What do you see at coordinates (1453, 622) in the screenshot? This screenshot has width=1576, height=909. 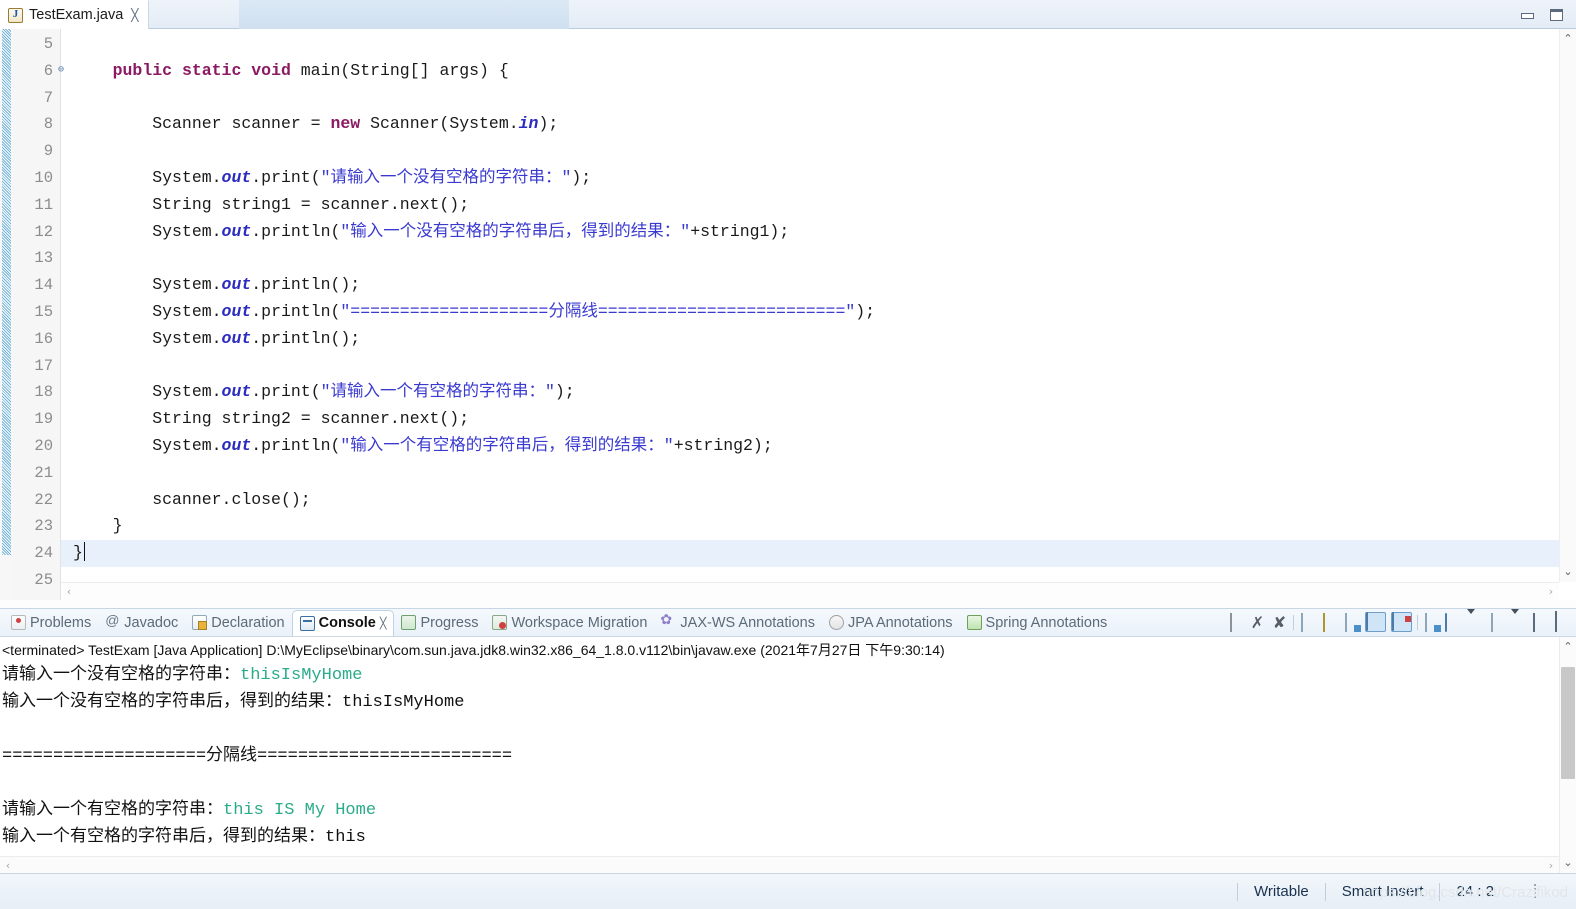 I see `display-selected-console-button` at bounding box center [1453, 622].